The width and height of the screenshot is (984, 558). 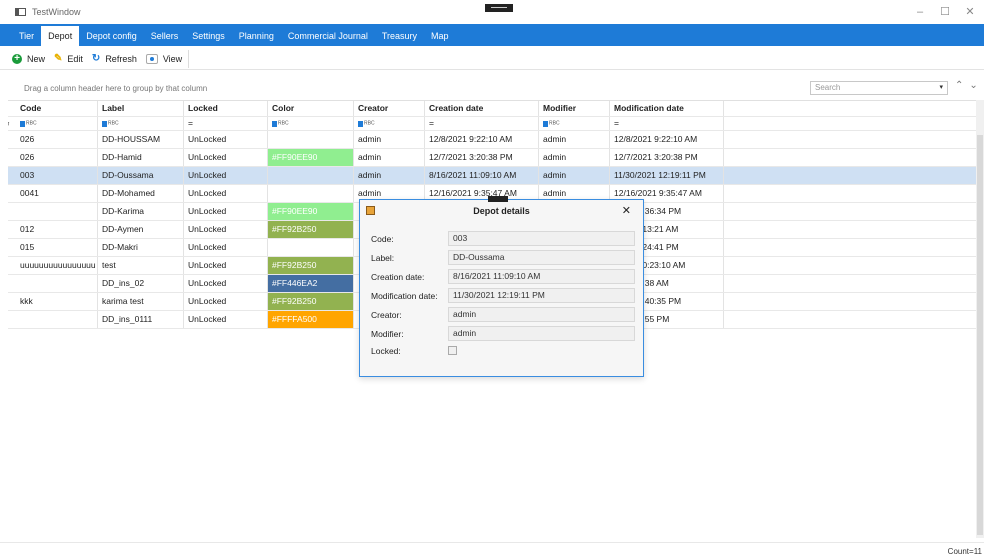 What do you see at coordinates (541, 276) in the screenshot?
I see `dialog-field-value: 8/16/2021 11:09:10 AM` at bounding box center [541, 276].